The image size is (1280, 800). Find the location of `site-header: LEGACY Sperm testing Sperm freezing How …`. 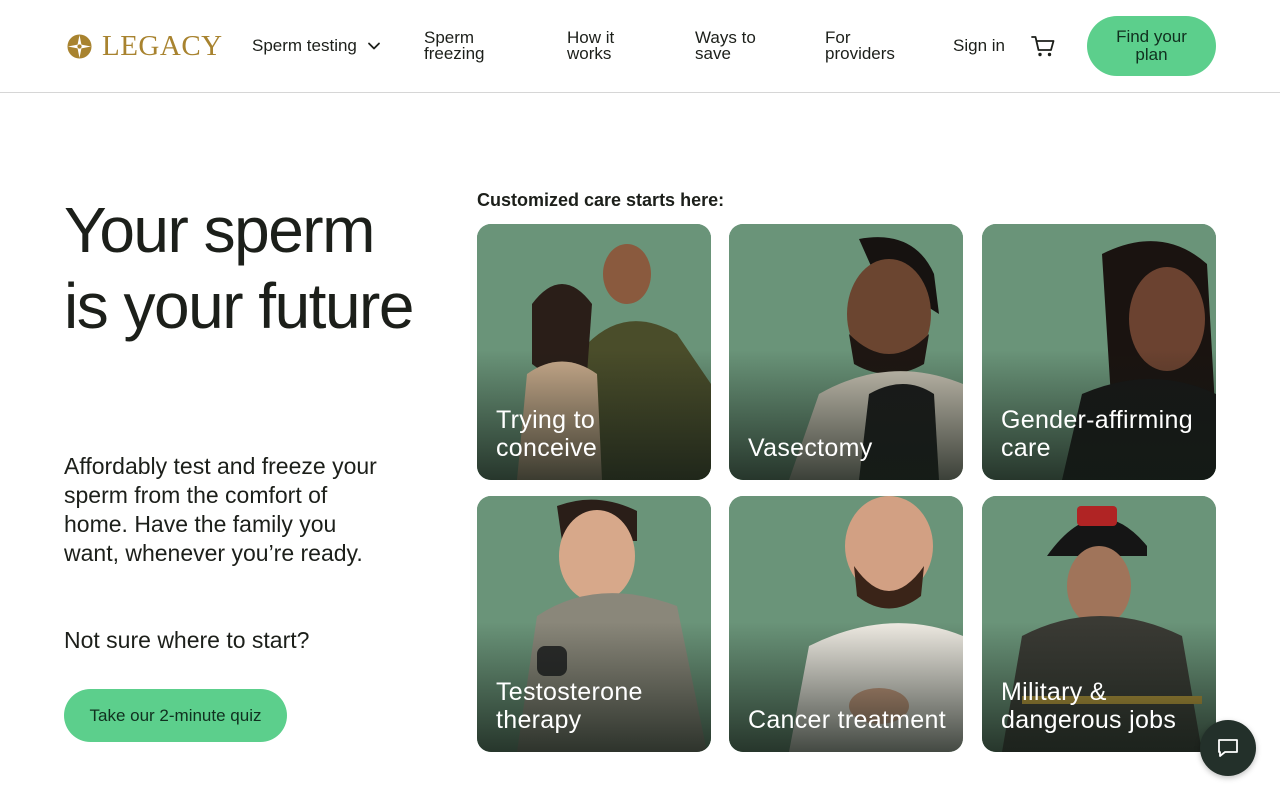

site-header: LEGACY Sperm testing Sperm freezing How … is located at coordinates (640, 46).